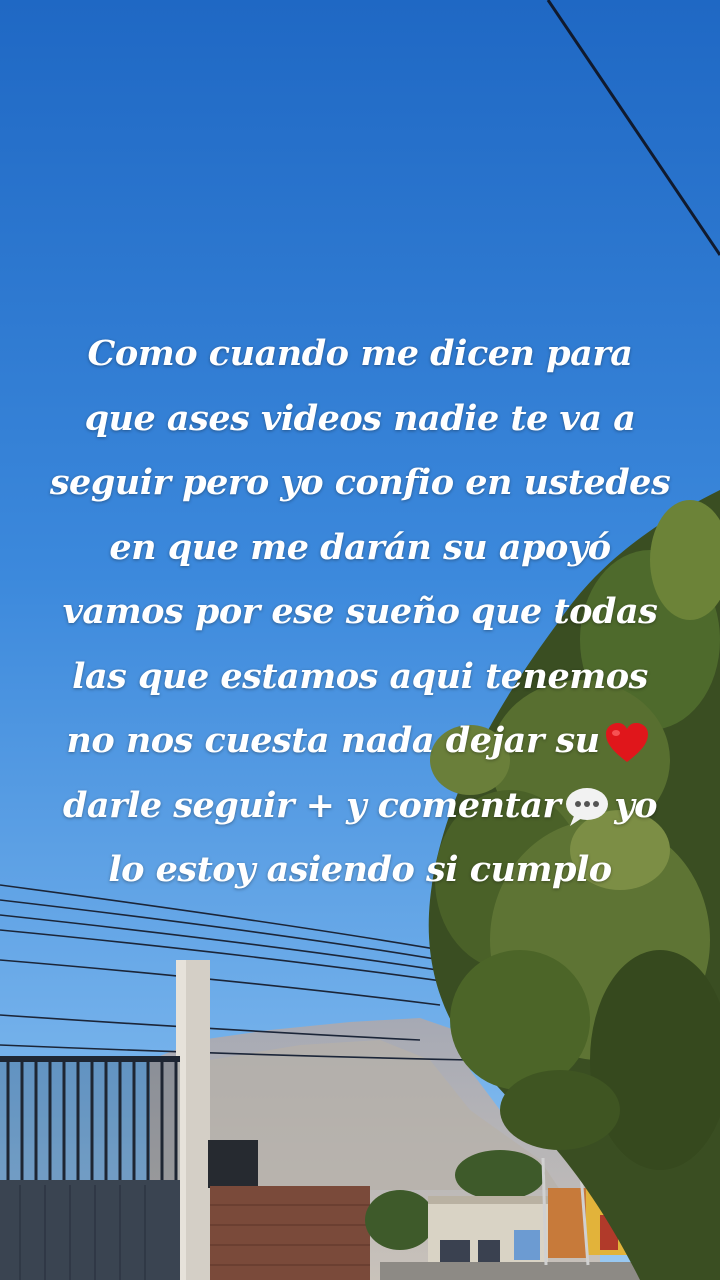 The height and width of the screenshot is (1280, 720). I want to click on caption-line-6: las que estamos aqui tenemos, so click(360, 676).